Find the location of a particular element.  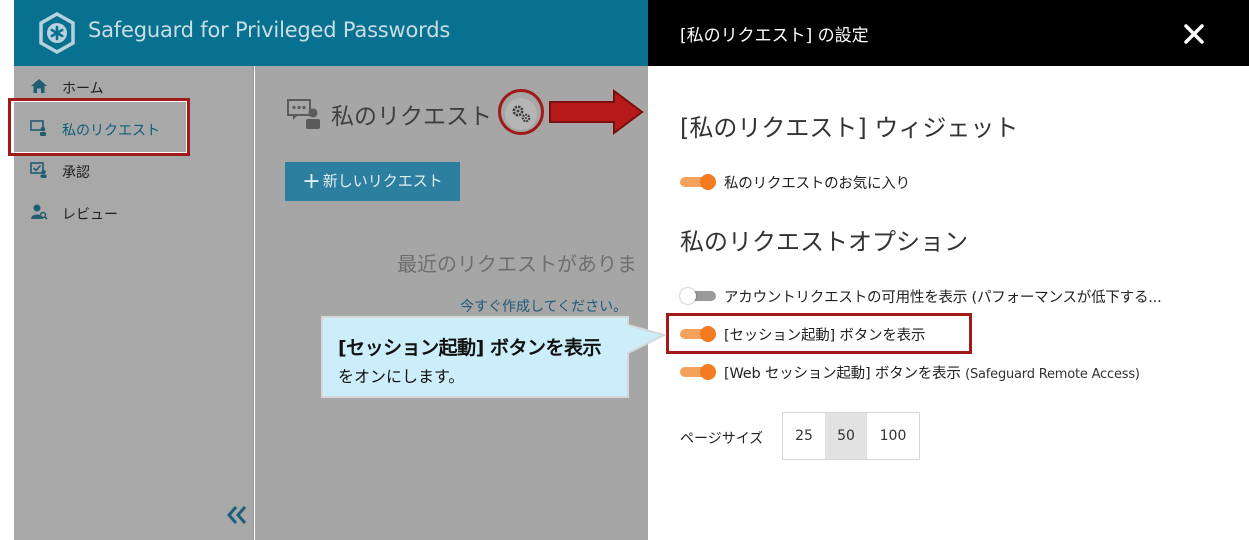

favorites-toggle-label: 私のリクエストのお気に入り is located at coordinates (817, 184).